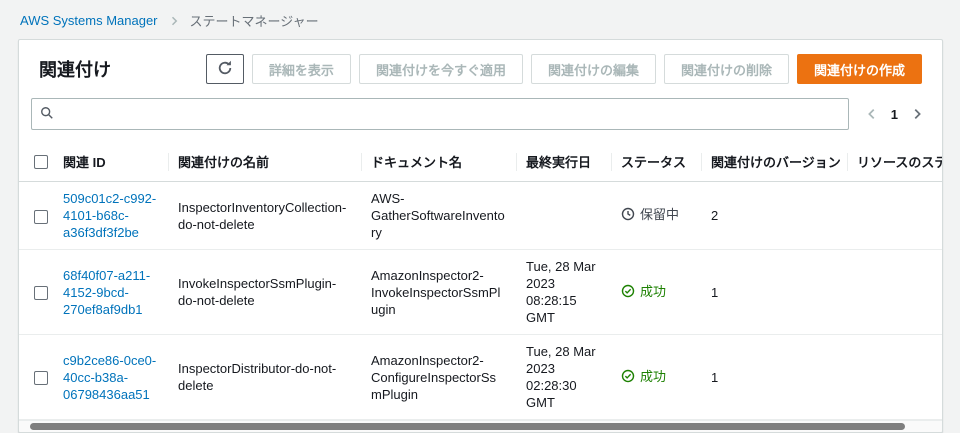 The width and height of the screenshot is (960, 433). I want to click on horizontal-scrollbar-track, so click(480, 426).